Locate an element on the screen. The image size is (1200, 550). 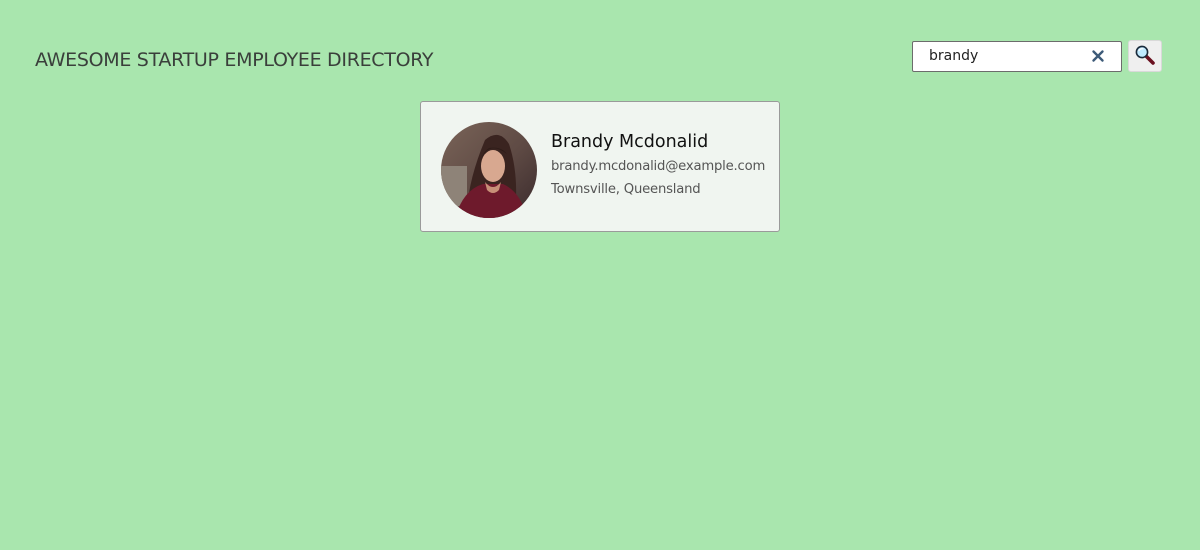
search-form is located at coordinates (1037, 56).